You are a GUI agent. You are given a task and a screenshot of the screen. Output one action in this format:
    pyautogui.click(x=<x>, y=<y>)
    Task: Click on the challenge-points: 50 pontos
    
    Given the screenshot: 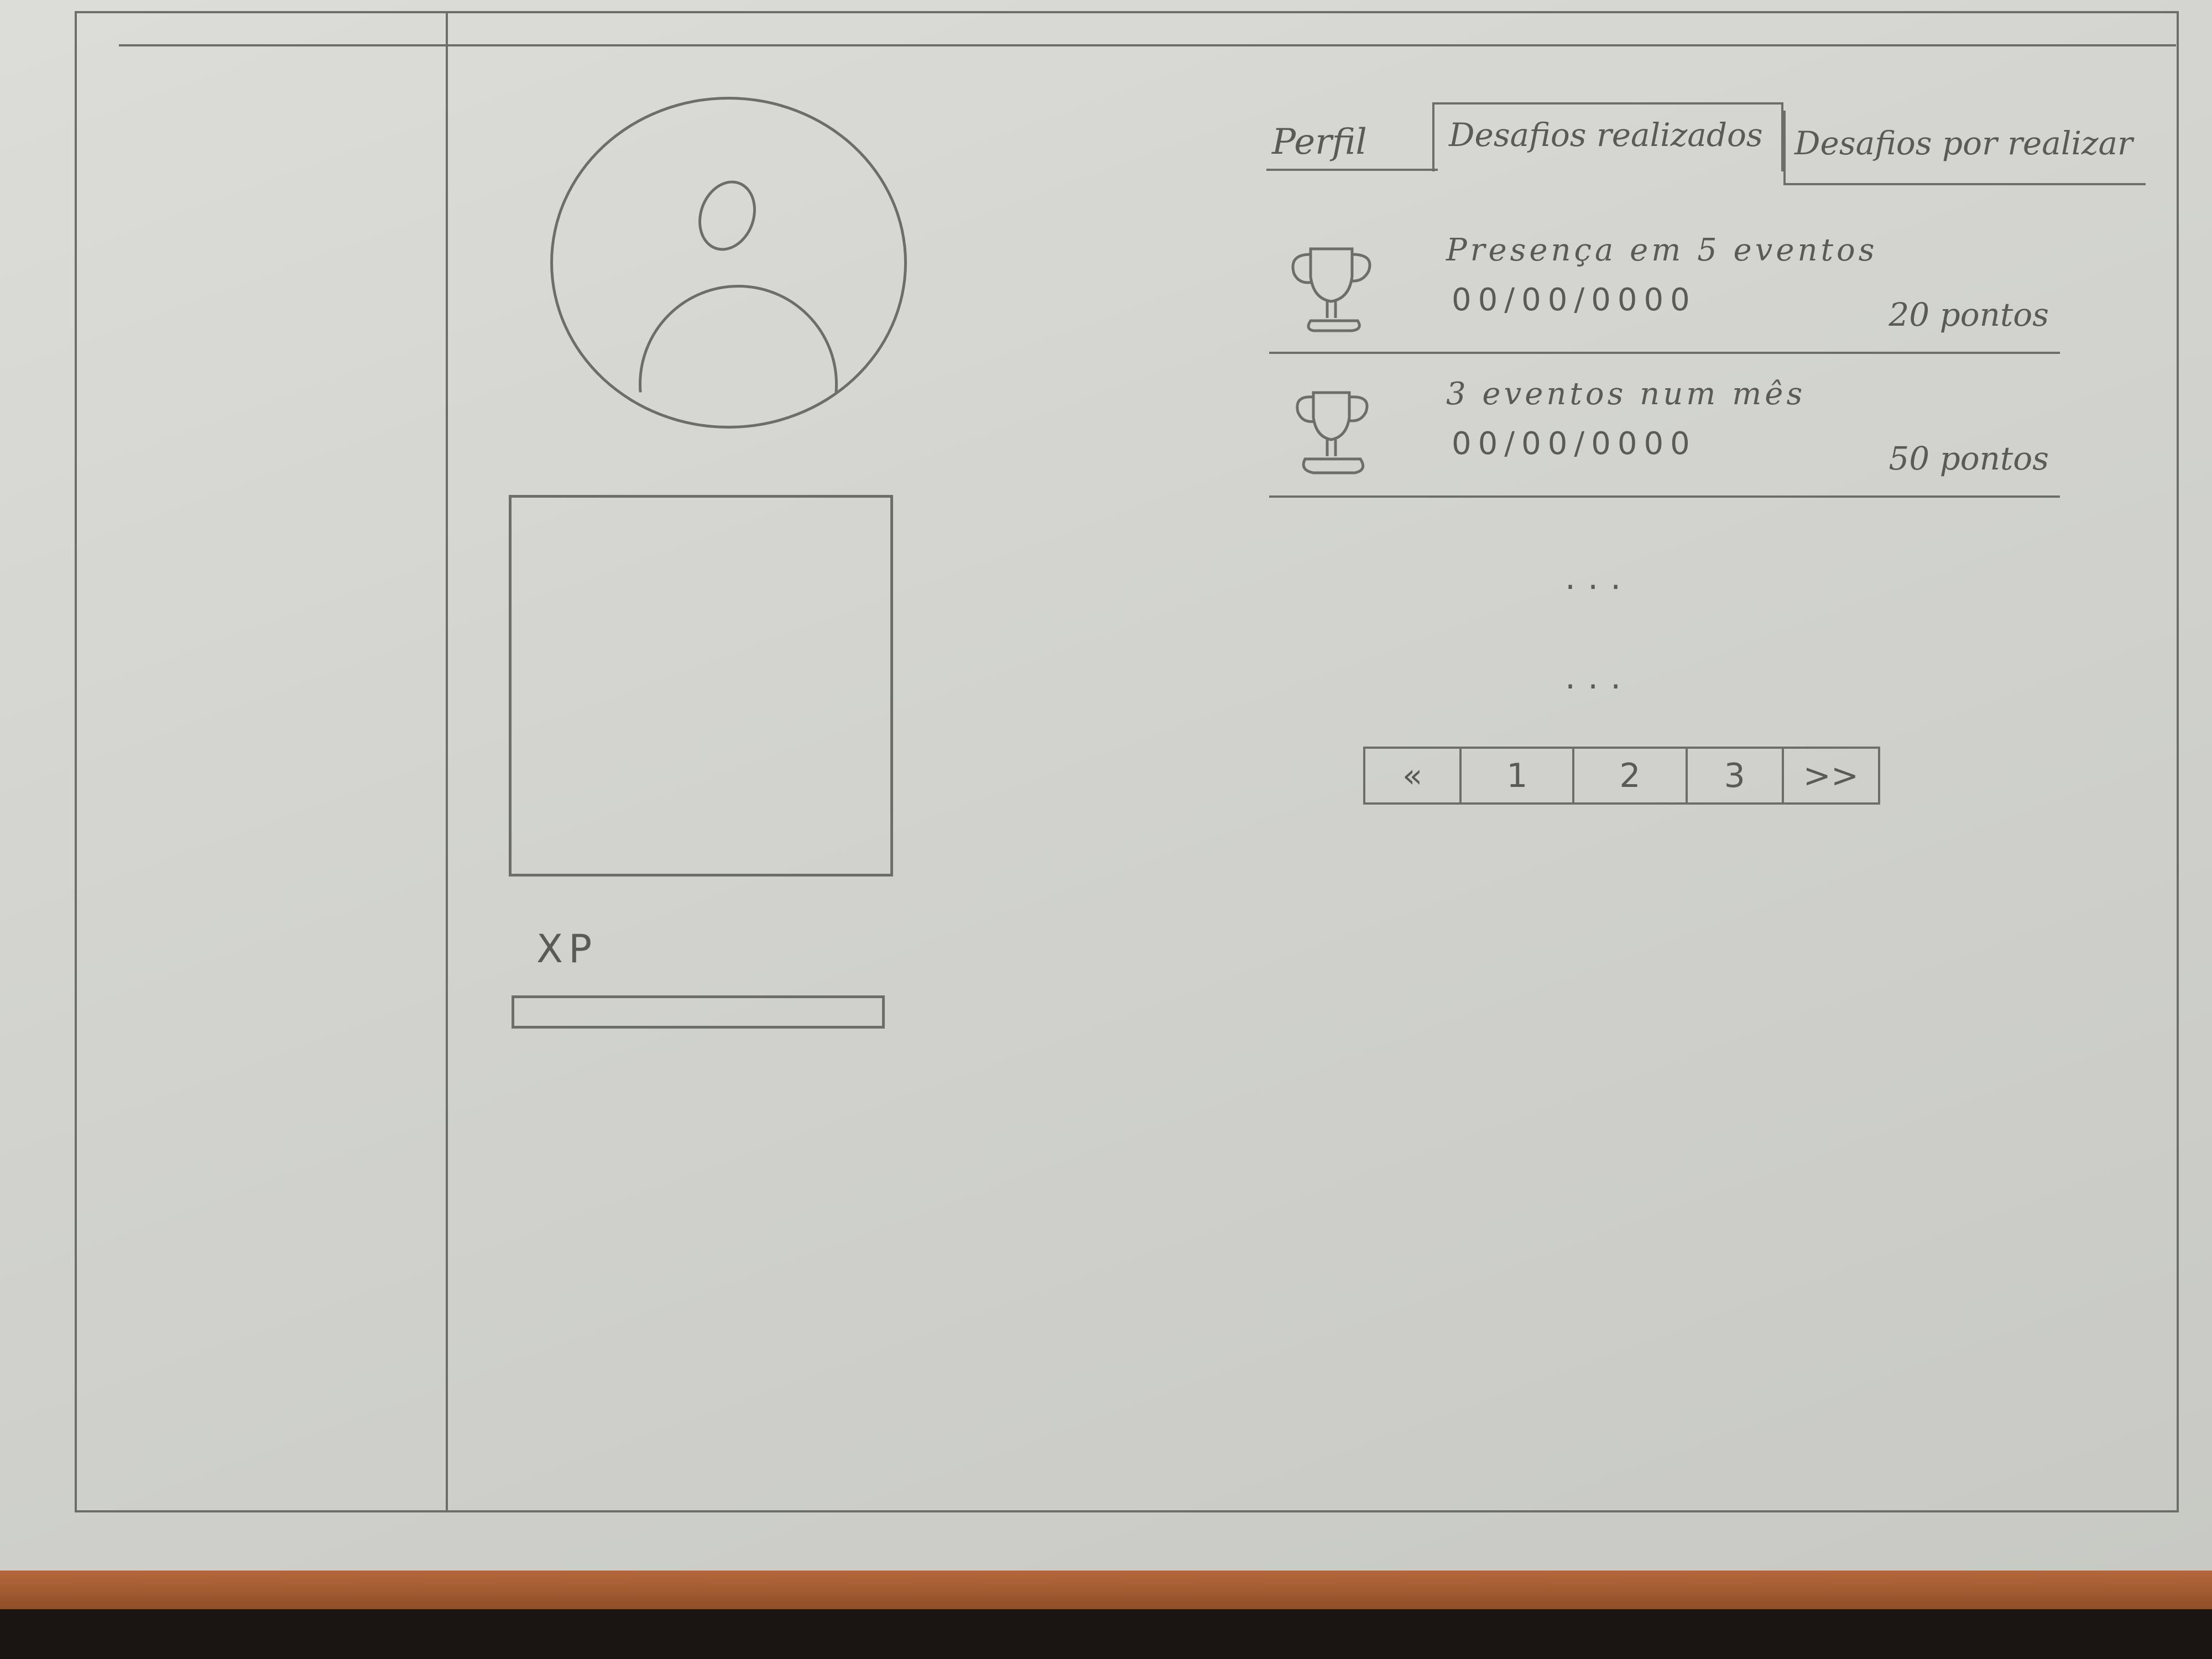 What is the action you would take?
    pyautogui.click(x=1969, y=459)
    